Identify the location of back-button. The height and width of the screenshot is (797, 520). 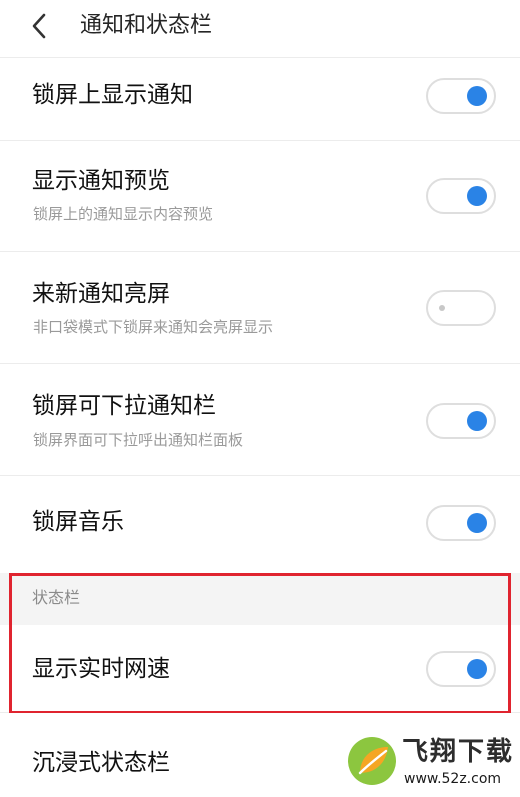
(39, 26).